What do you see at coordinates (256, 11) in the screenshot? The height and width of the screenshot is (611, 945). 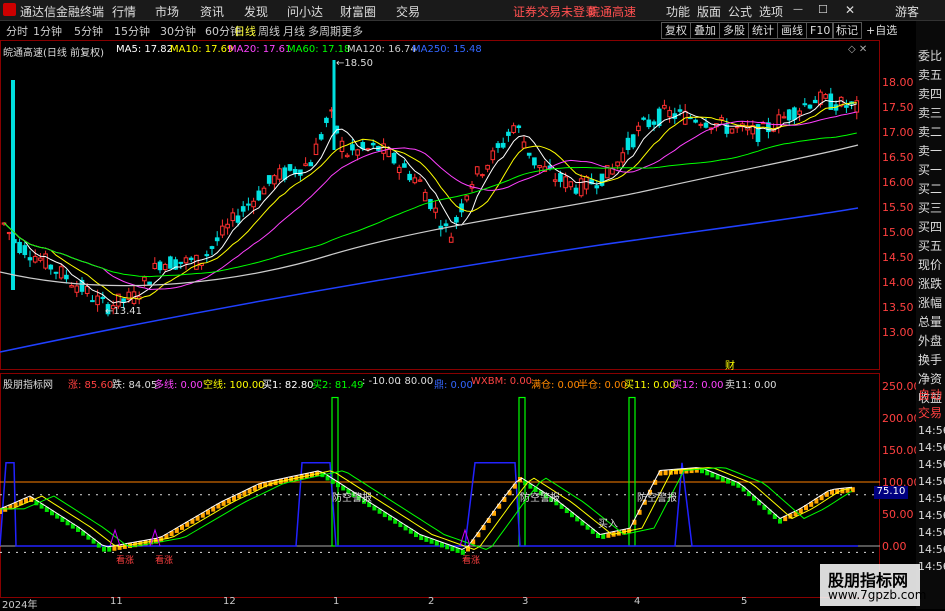 I see `menu-discover: 发现` at bounding box center [256, 11].